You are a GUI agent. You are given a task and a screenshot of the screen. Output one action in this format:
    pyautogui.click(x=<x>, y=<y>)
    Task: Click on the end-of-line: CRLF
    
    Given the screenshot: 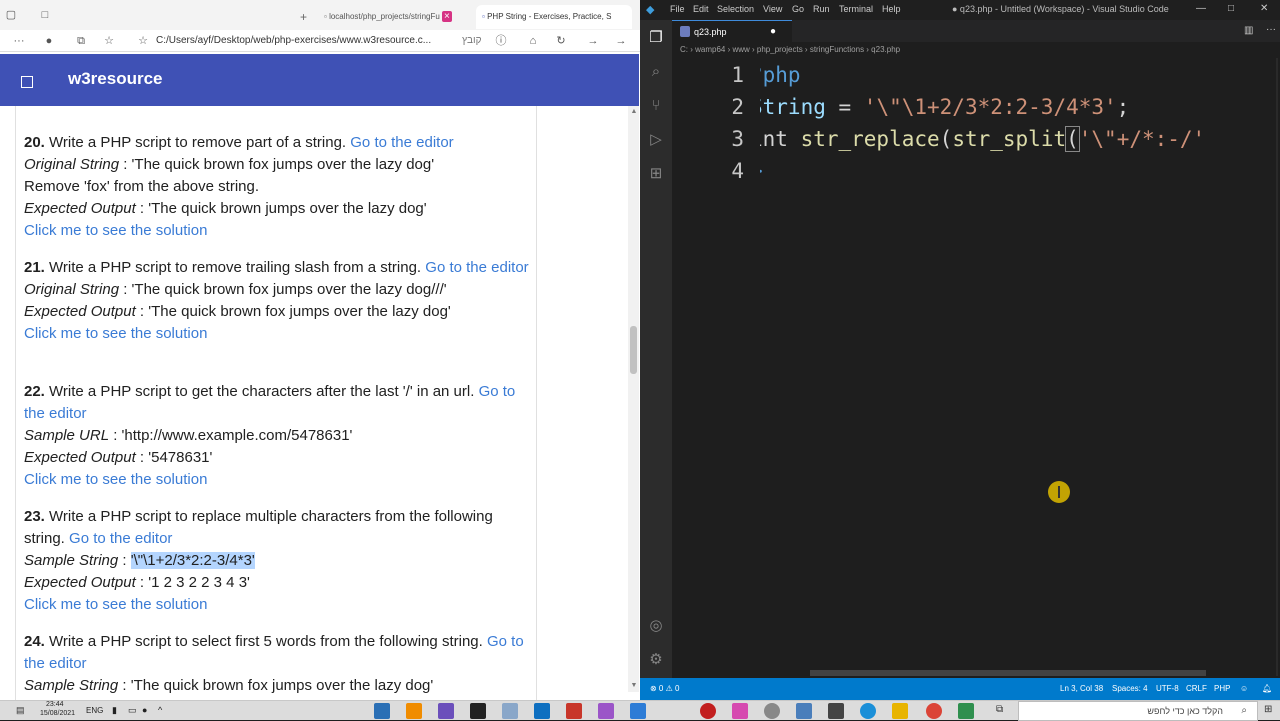 What is the action you would take?
    pyautogui.click(x=1196, y=688)
    